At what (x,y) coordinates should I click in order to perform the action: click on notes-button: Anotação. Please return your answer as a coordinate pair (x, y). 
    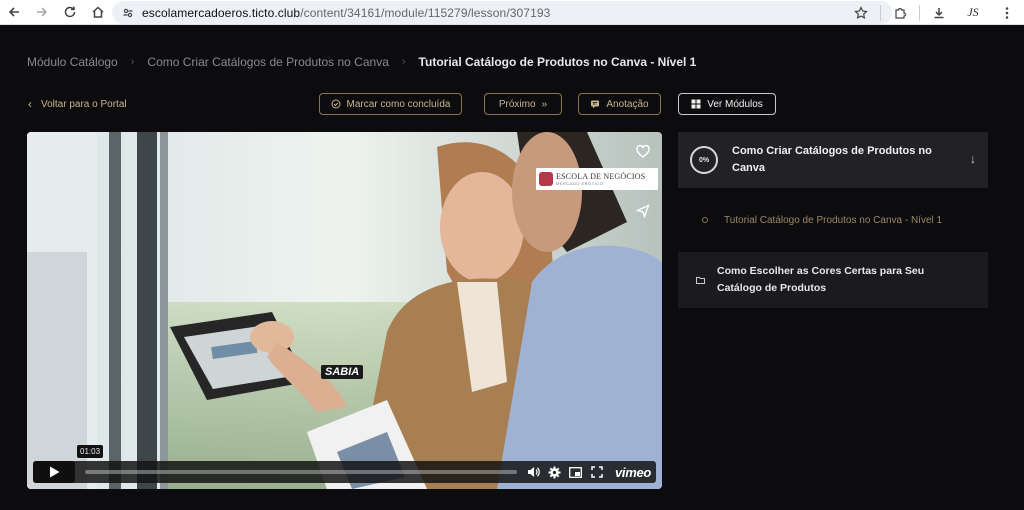
    Looking at the image, I should click on (619, 104).